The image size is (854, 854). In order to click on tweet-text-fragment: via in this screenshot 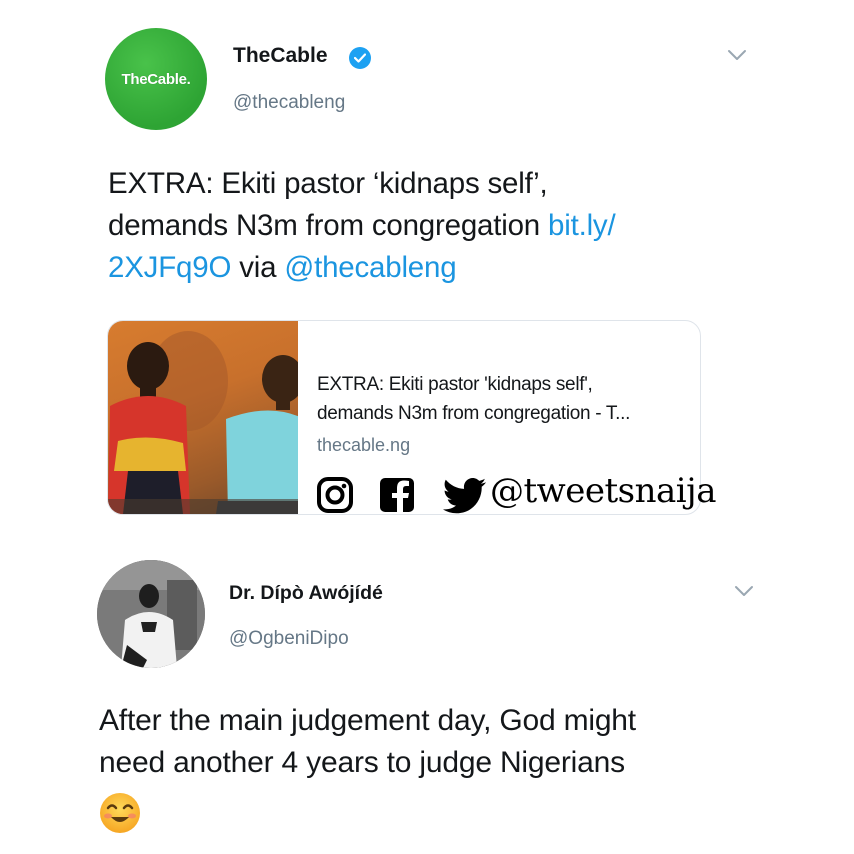, I will do `click(258, 267)`.